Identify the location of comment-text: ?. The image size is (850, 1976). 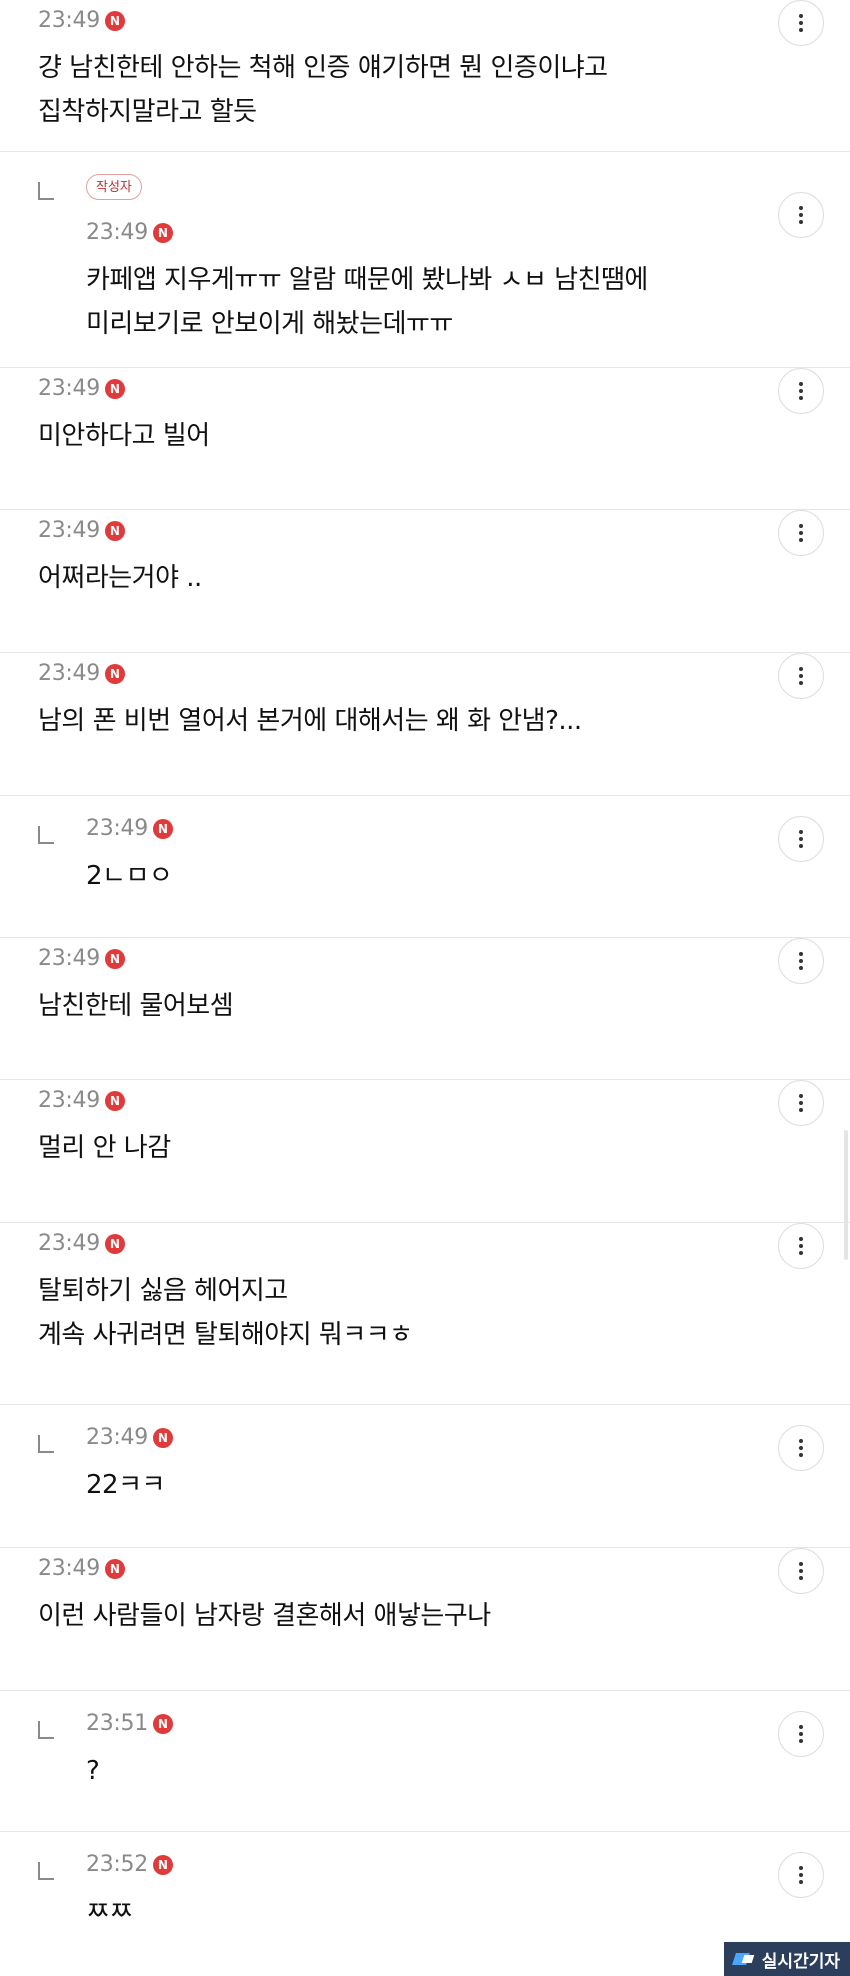
(93, 1771).